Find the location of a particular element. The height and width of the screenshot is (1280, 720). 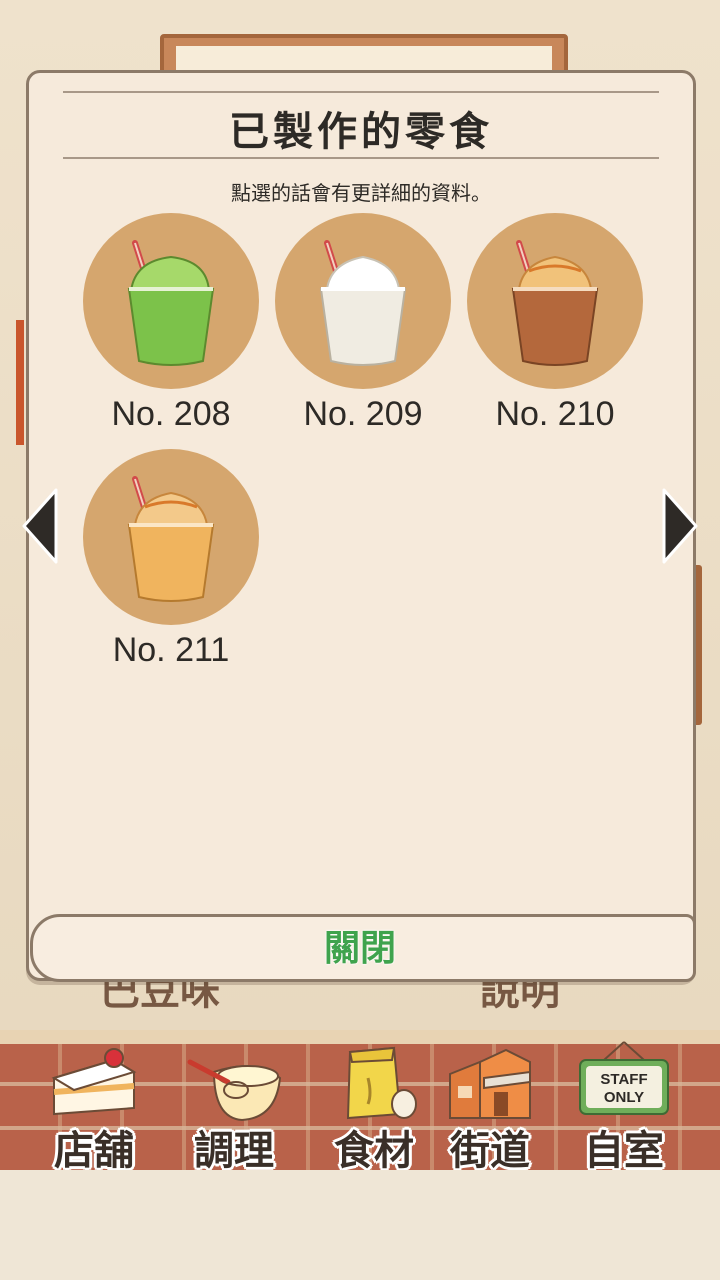

snack-item-208: No. 208 is located at coordinates (171, 328).